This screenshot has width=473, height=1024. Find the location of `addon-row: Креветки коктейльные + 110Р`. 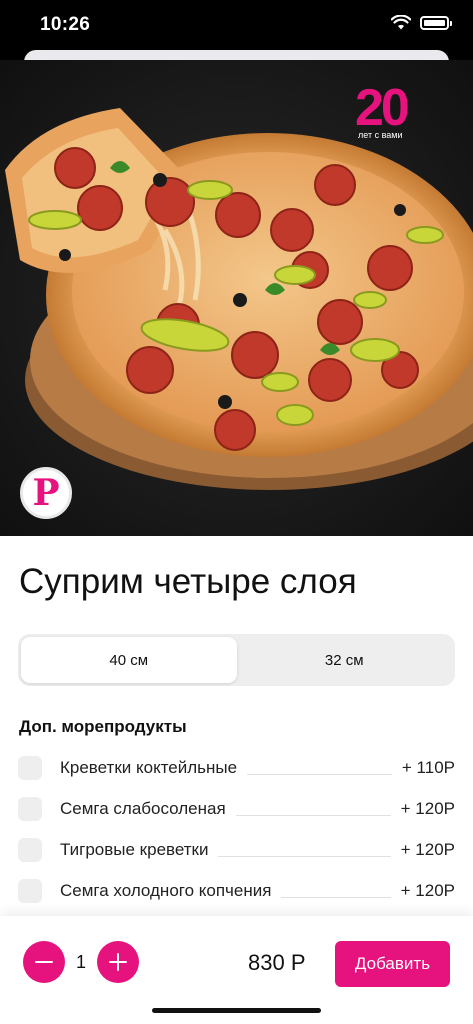

addon-row: Креветки коктейльные + 110Р is located at coordinates (236, 768).